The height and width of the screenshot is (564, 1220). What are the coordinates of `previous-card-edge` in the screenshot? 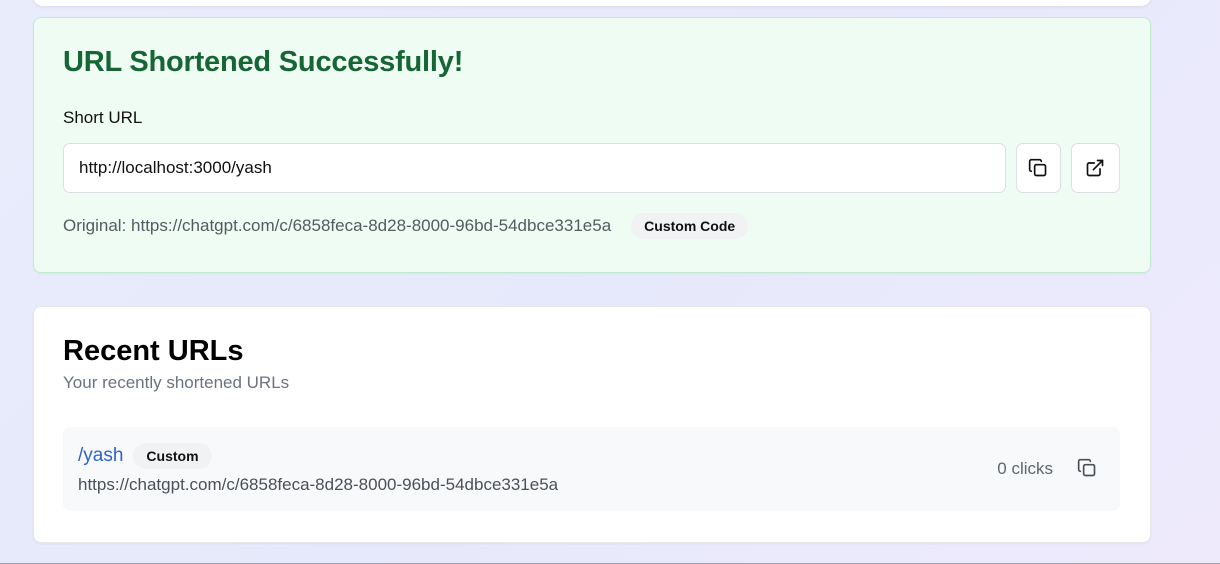 It's located at (592, 3).